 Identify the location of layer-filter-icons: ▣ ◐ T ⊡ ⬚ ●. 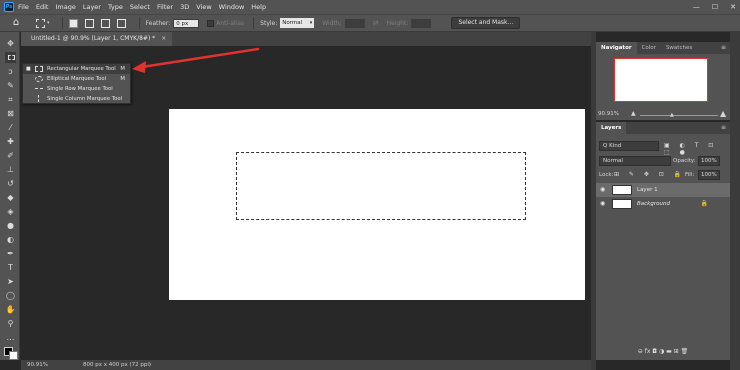
(697, 149).